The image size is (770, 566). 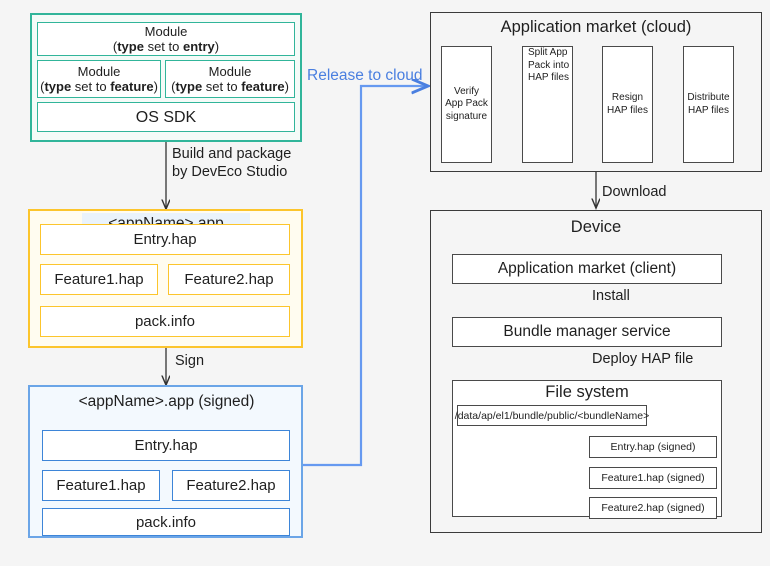 I want to click on signed-entry-hap-label: Entry.hap, so click(x=166, y=445).